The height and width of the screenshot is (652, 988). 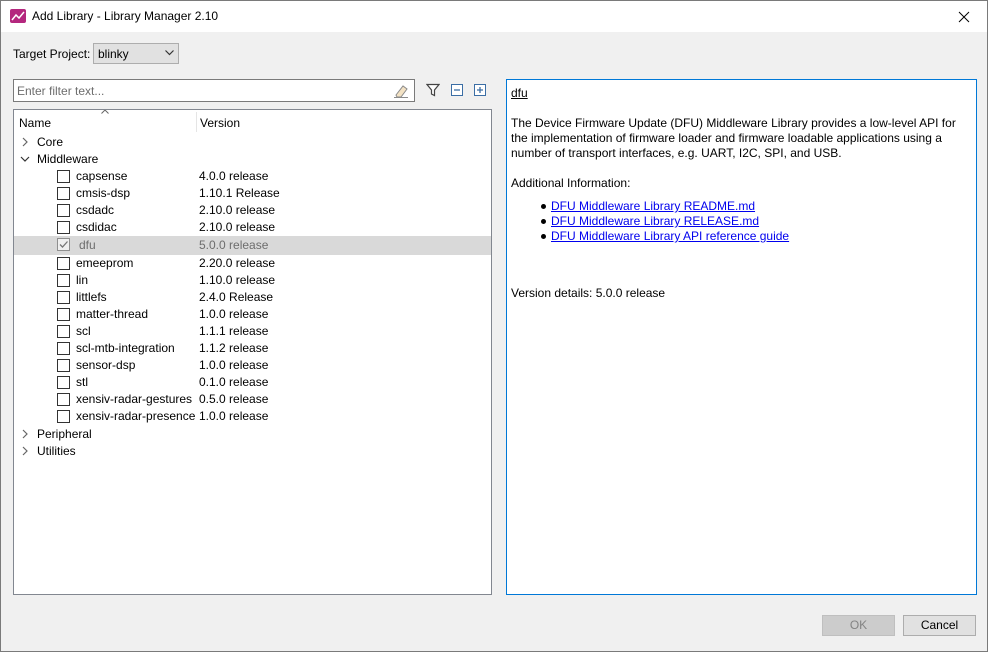 I want to click on library-version: 0.1.0 release, so click(x=234, y=382).